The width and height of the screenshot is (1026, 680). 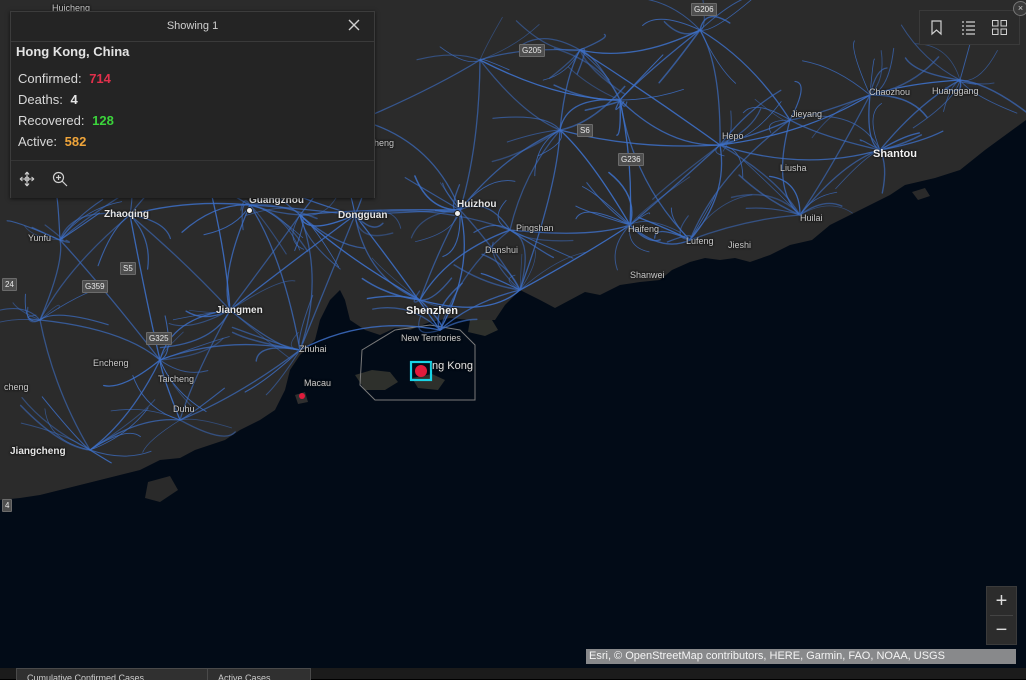 What do you see at coordinates (51, 120) in the screenshot?
I see `stat-label: Recovered:` at bounding box center [51, 120].